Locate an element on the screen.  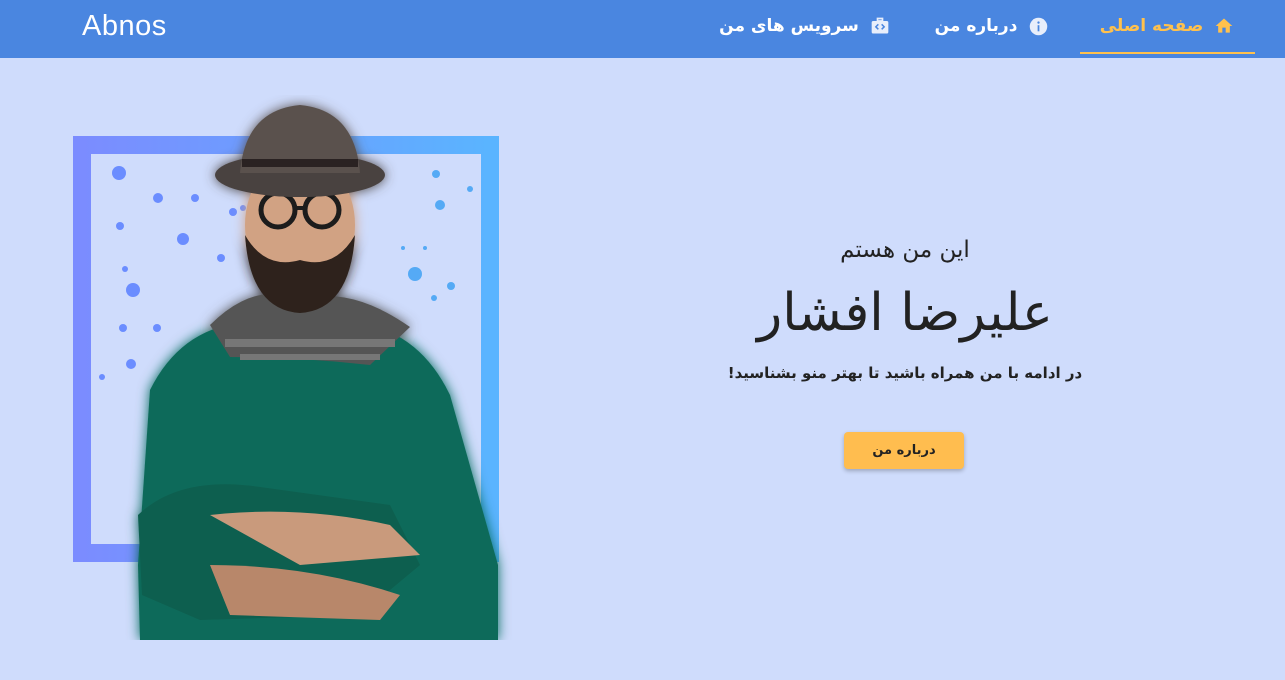
nav-item-home: صفحه اصلی is located at coordinates (1167, 27).